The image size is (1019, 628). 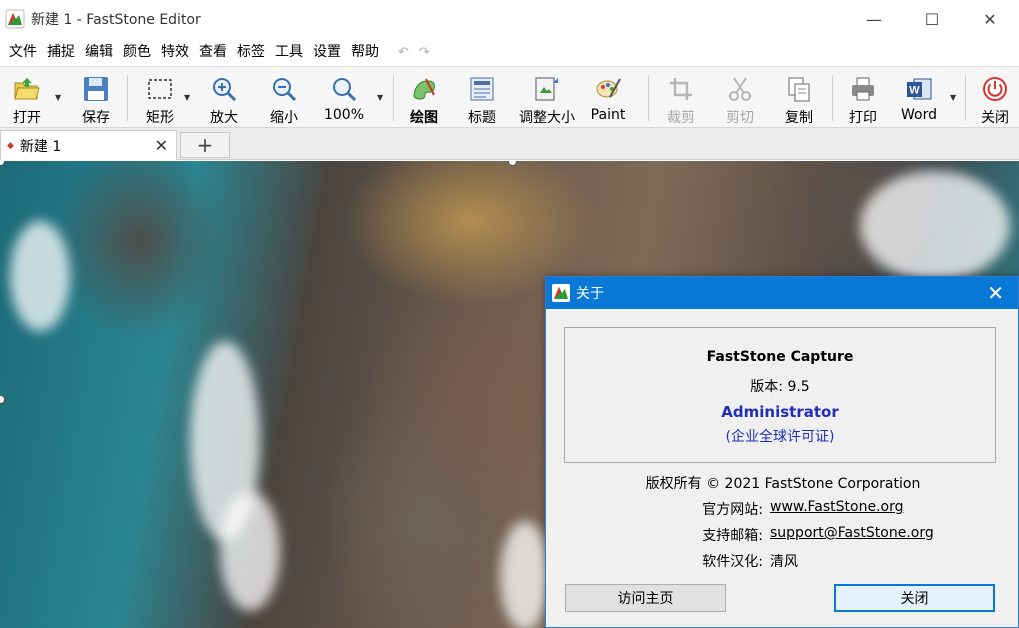 I want to click on crop-button: 裁剪, so click(x=681, y=97).